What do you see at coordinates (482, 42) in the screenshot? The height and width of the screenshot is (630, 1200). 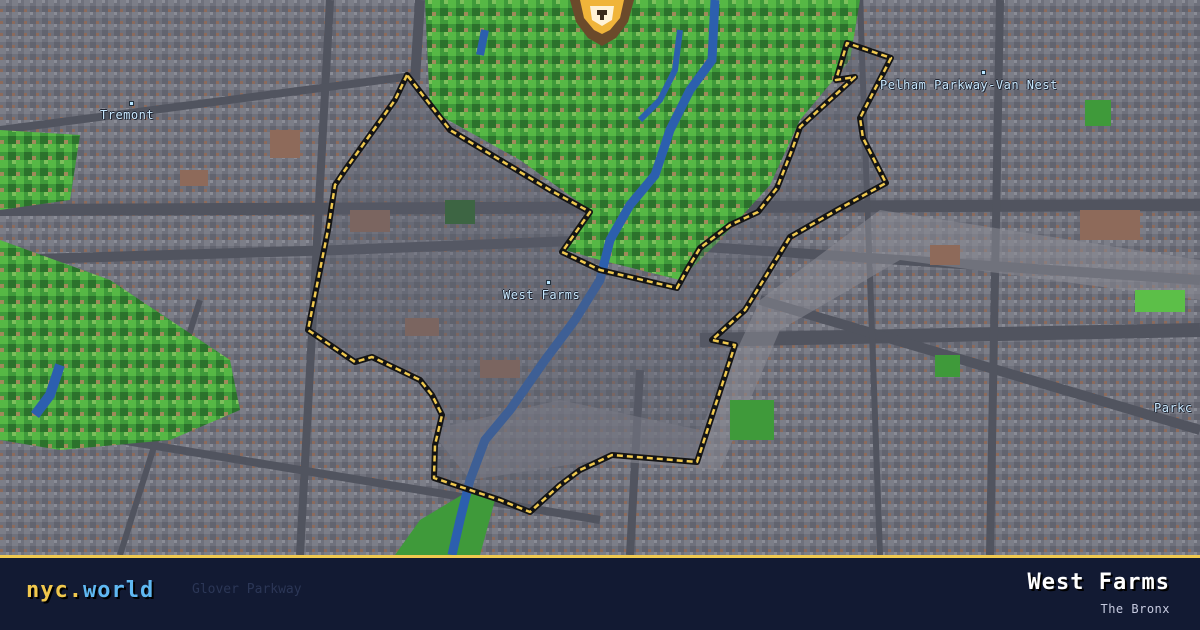 I see `pond` at bounding box center [482, 42].